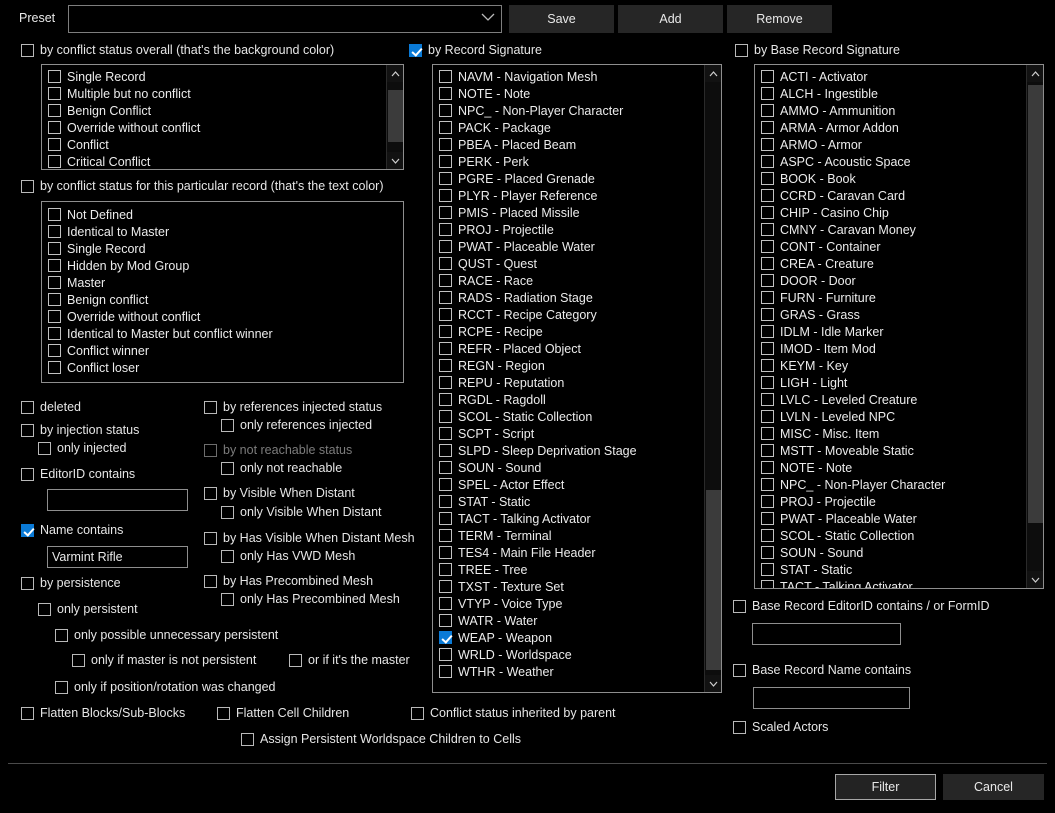 This screenshot has height=813, width=1055. I want to click on record-signature-item: REGN - Region, so click(571, 365).